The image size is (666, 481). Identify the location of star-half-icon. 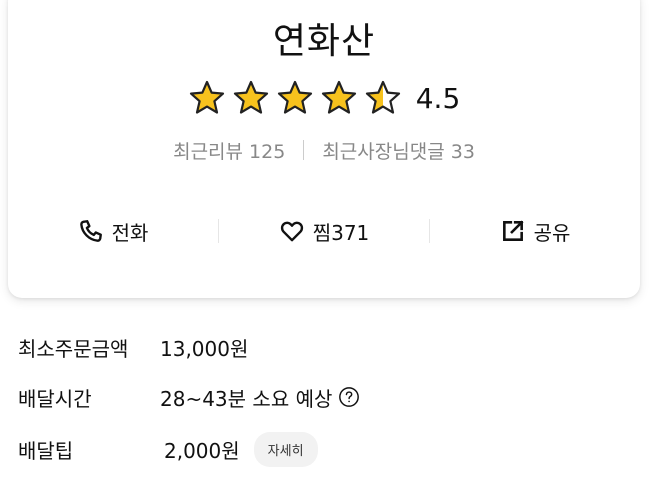
(383, 98).